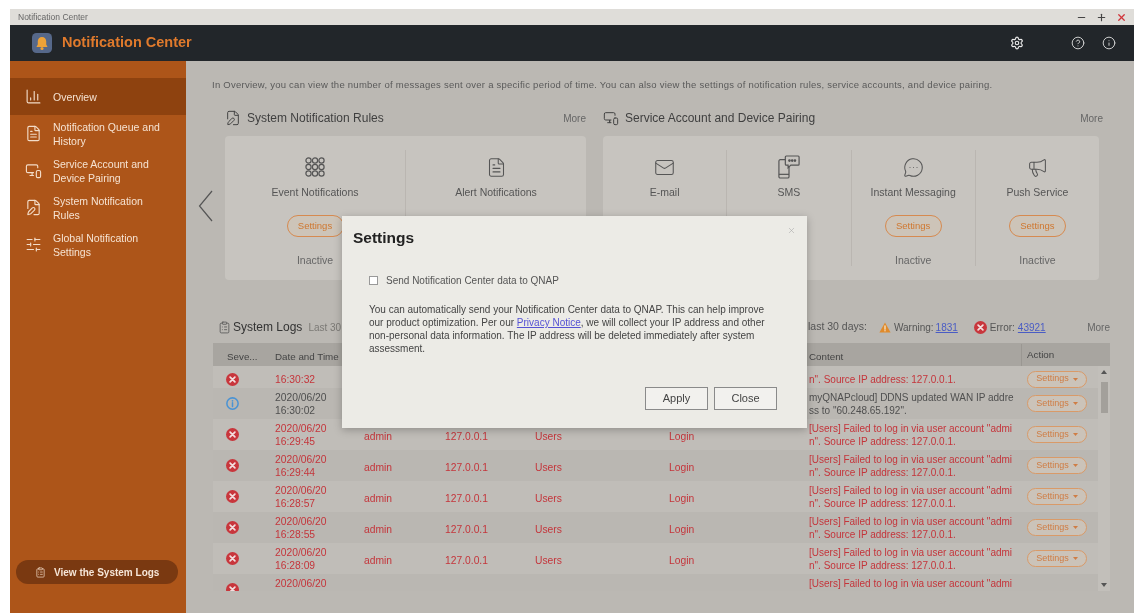  I want to click on date-time-cell: 2020/06/20 16:29:44, so click(301, 465).